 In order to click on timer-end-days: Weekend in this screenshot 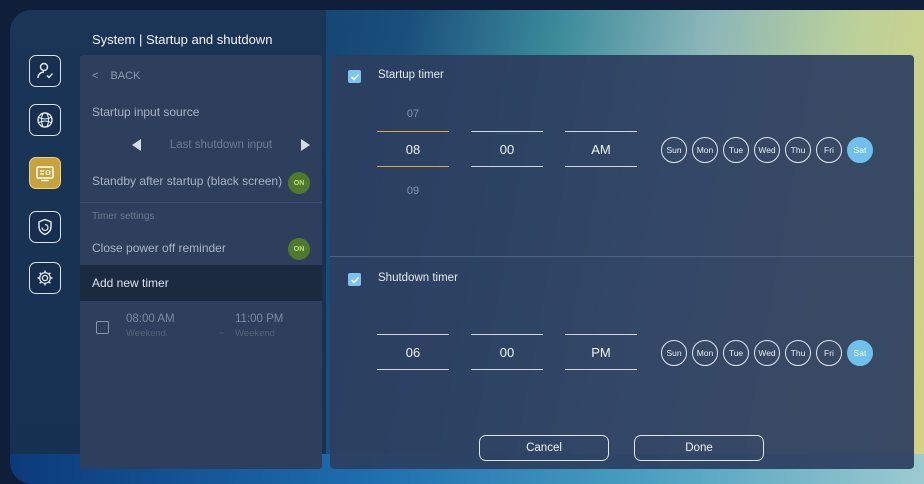, I will do `click(255, 333)`.